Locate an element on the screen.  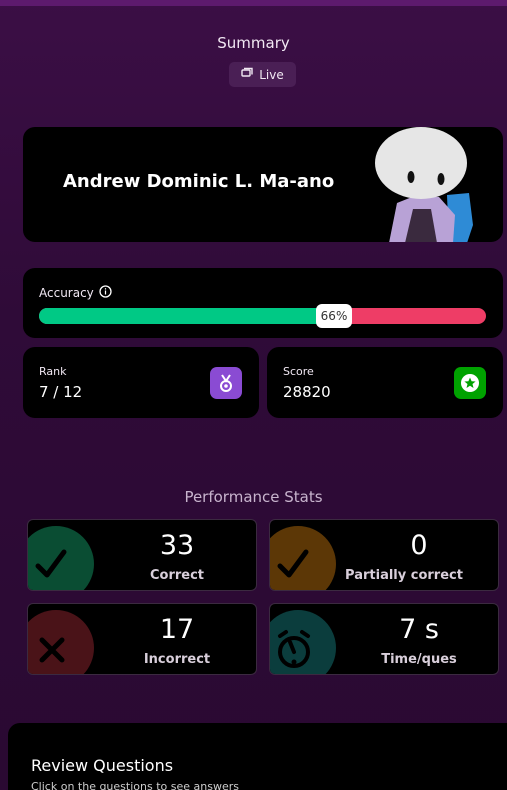
accuracy-bar-fill is located at coordinates (187, 316).